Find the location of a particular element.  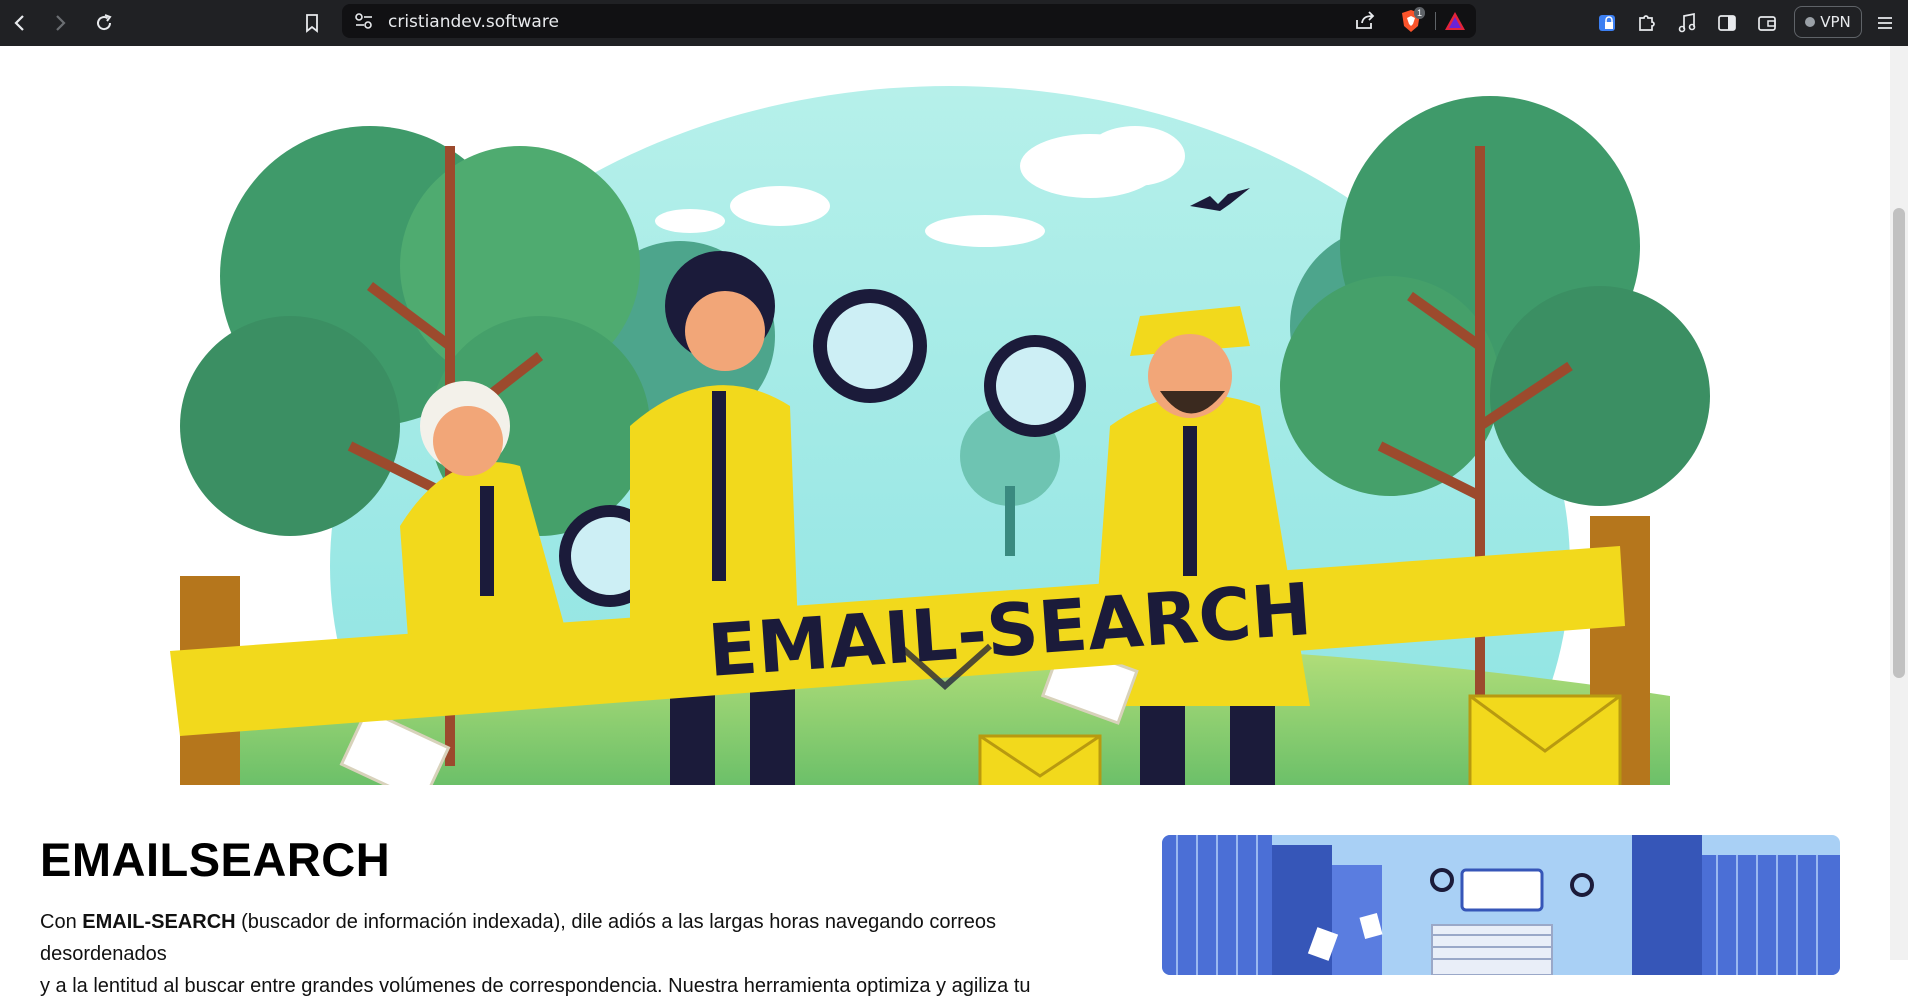

wallet-button is located at coordinates (1767, 23).